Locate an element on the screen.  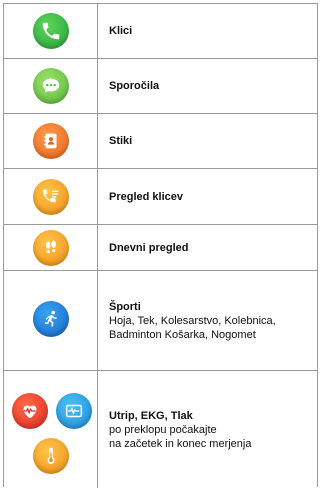
footsteps-icon is located at coordinates (51, 248).